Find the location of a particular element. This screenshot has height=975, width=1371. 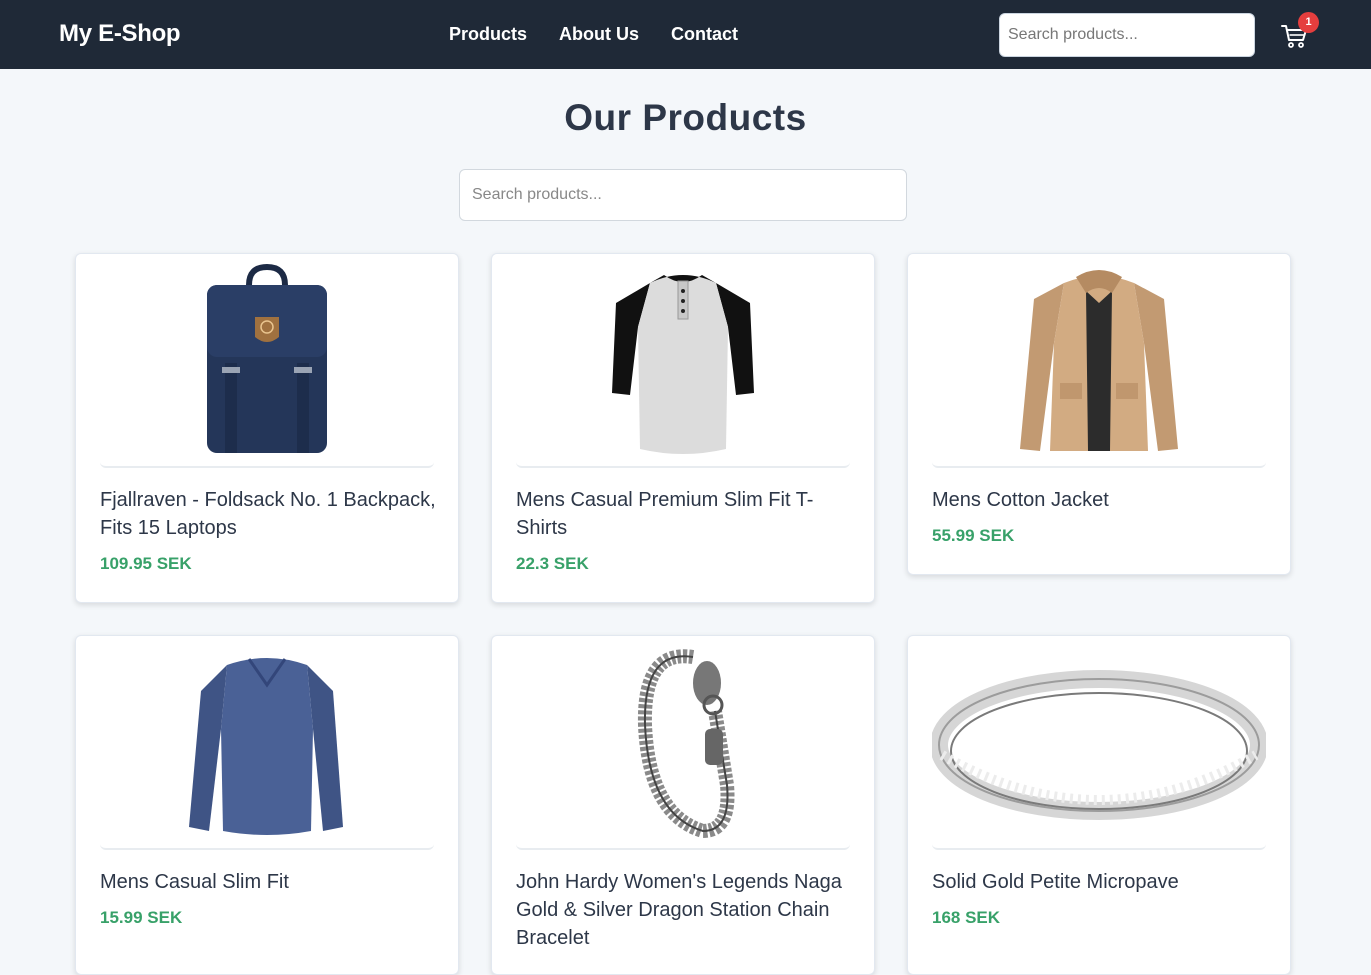

jacket-icon is located at coordinates (1099, 360).